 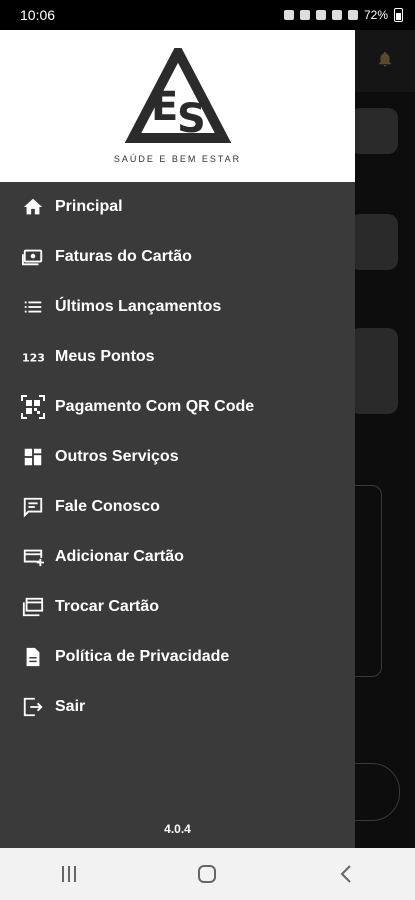 I want to click on back-button, so click(x=346, y=874).